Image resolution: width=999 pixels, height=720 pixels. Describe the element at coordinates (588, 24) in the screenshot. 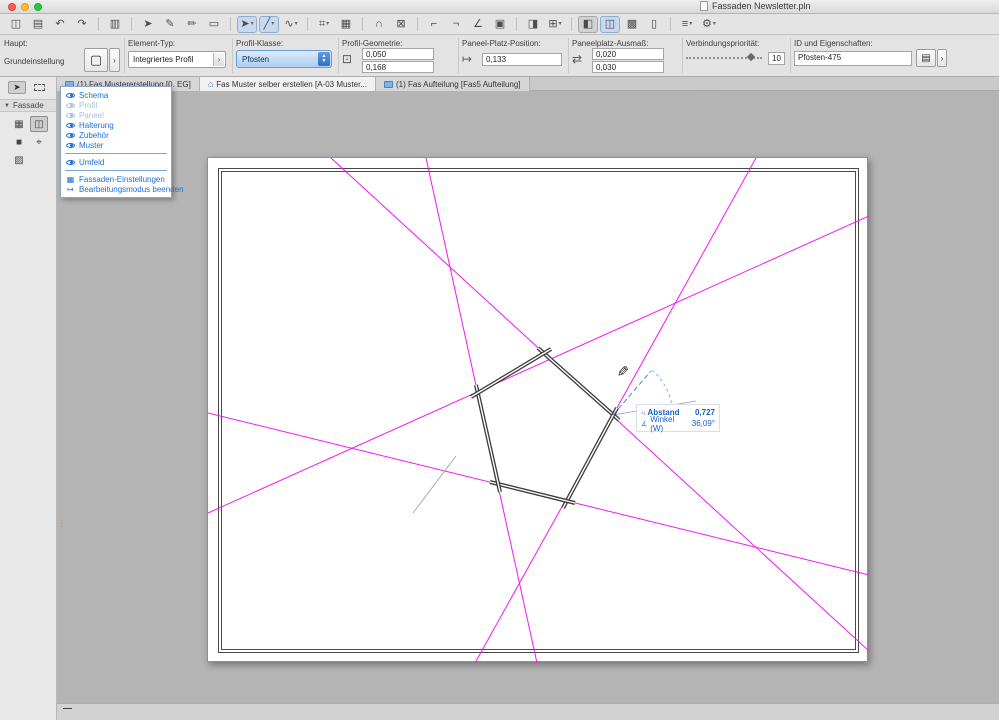

I see `panel-view-icon: ◧` at that location.